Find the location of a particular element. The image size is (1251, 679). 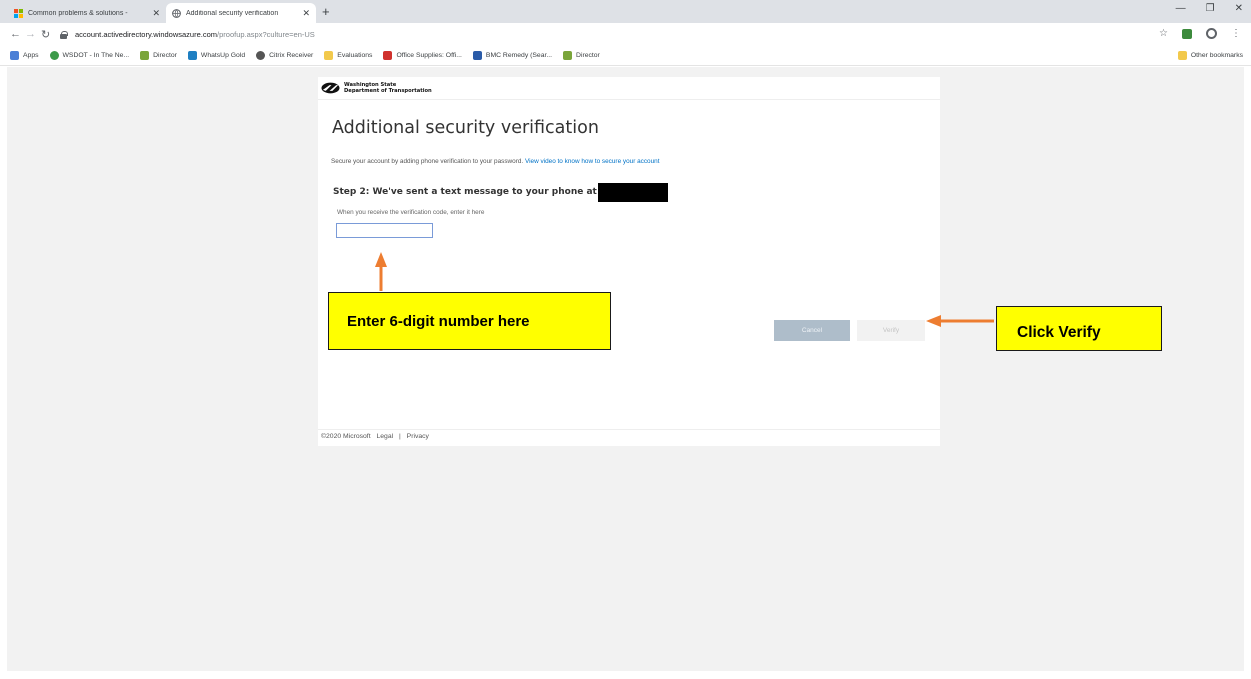

arrow-left-to-verify is located at coordinates (960, 321).